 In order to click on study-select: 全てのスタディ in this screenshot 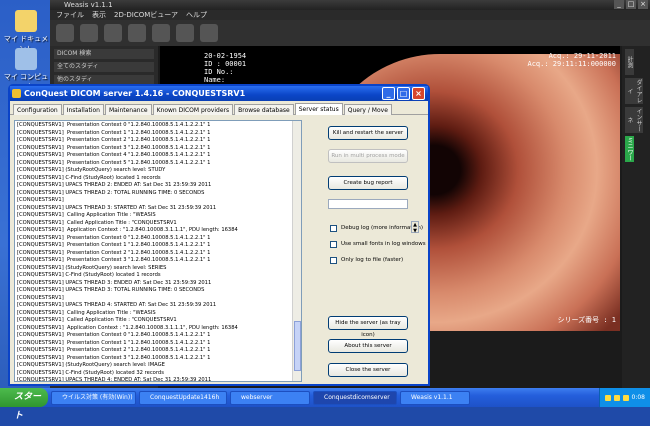, I will do `click(104, 67)`.